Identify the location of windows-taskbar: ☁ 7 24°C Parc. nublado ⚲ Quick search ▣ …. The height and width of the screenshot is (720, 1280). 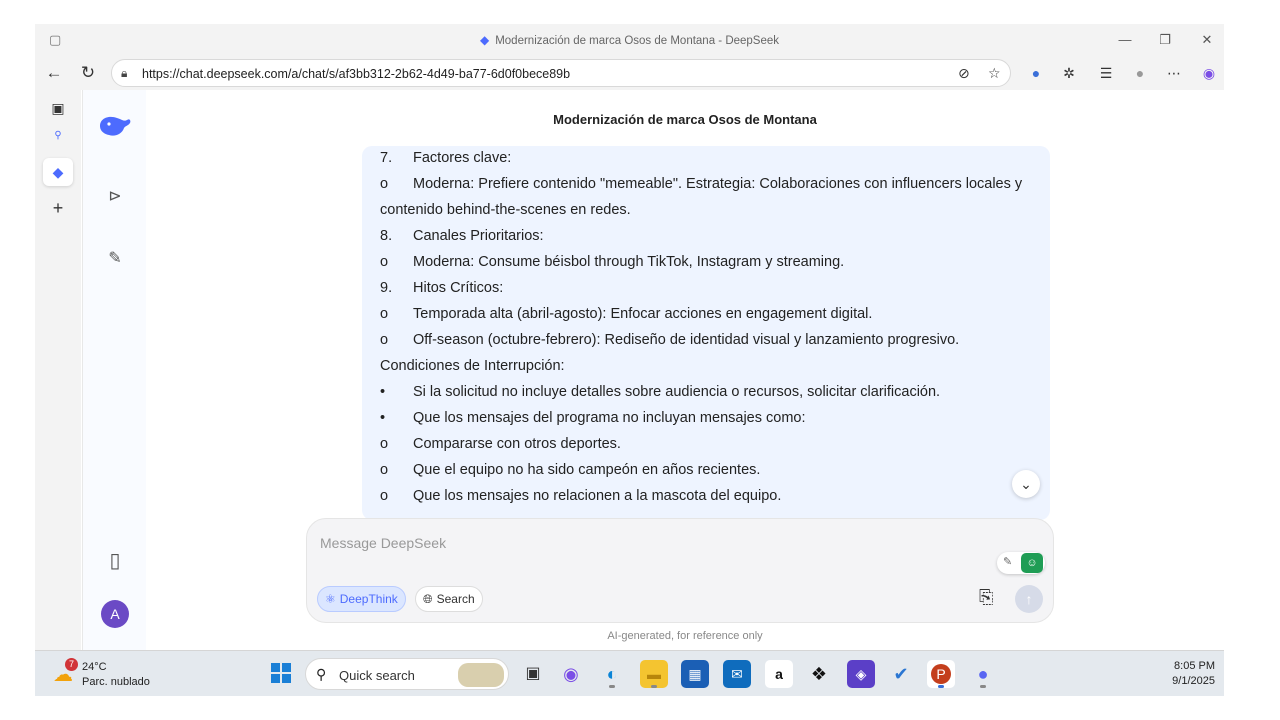
(629, 673).